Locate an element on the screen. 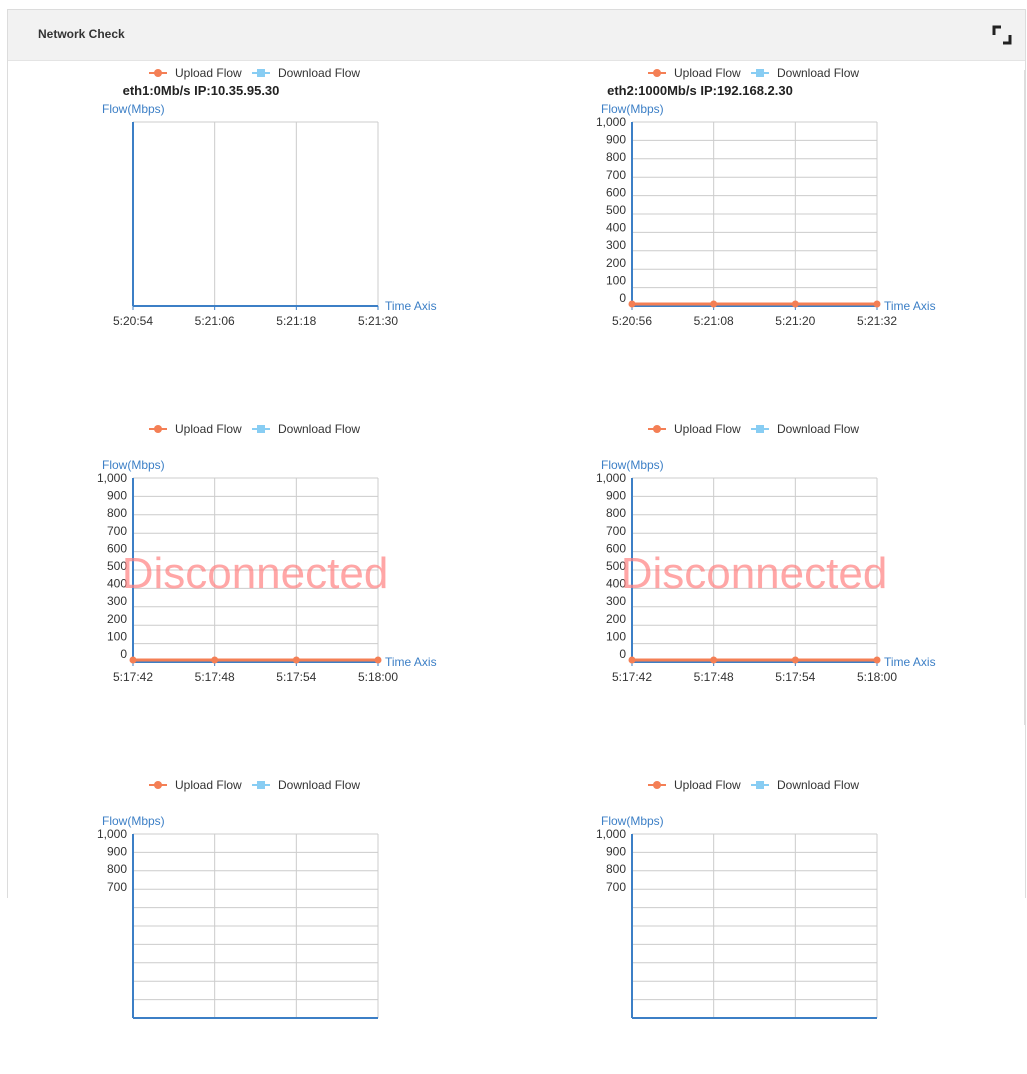 The image size is (1027, 1074). panel-header: Network Check is located at coordinates (516, 35).